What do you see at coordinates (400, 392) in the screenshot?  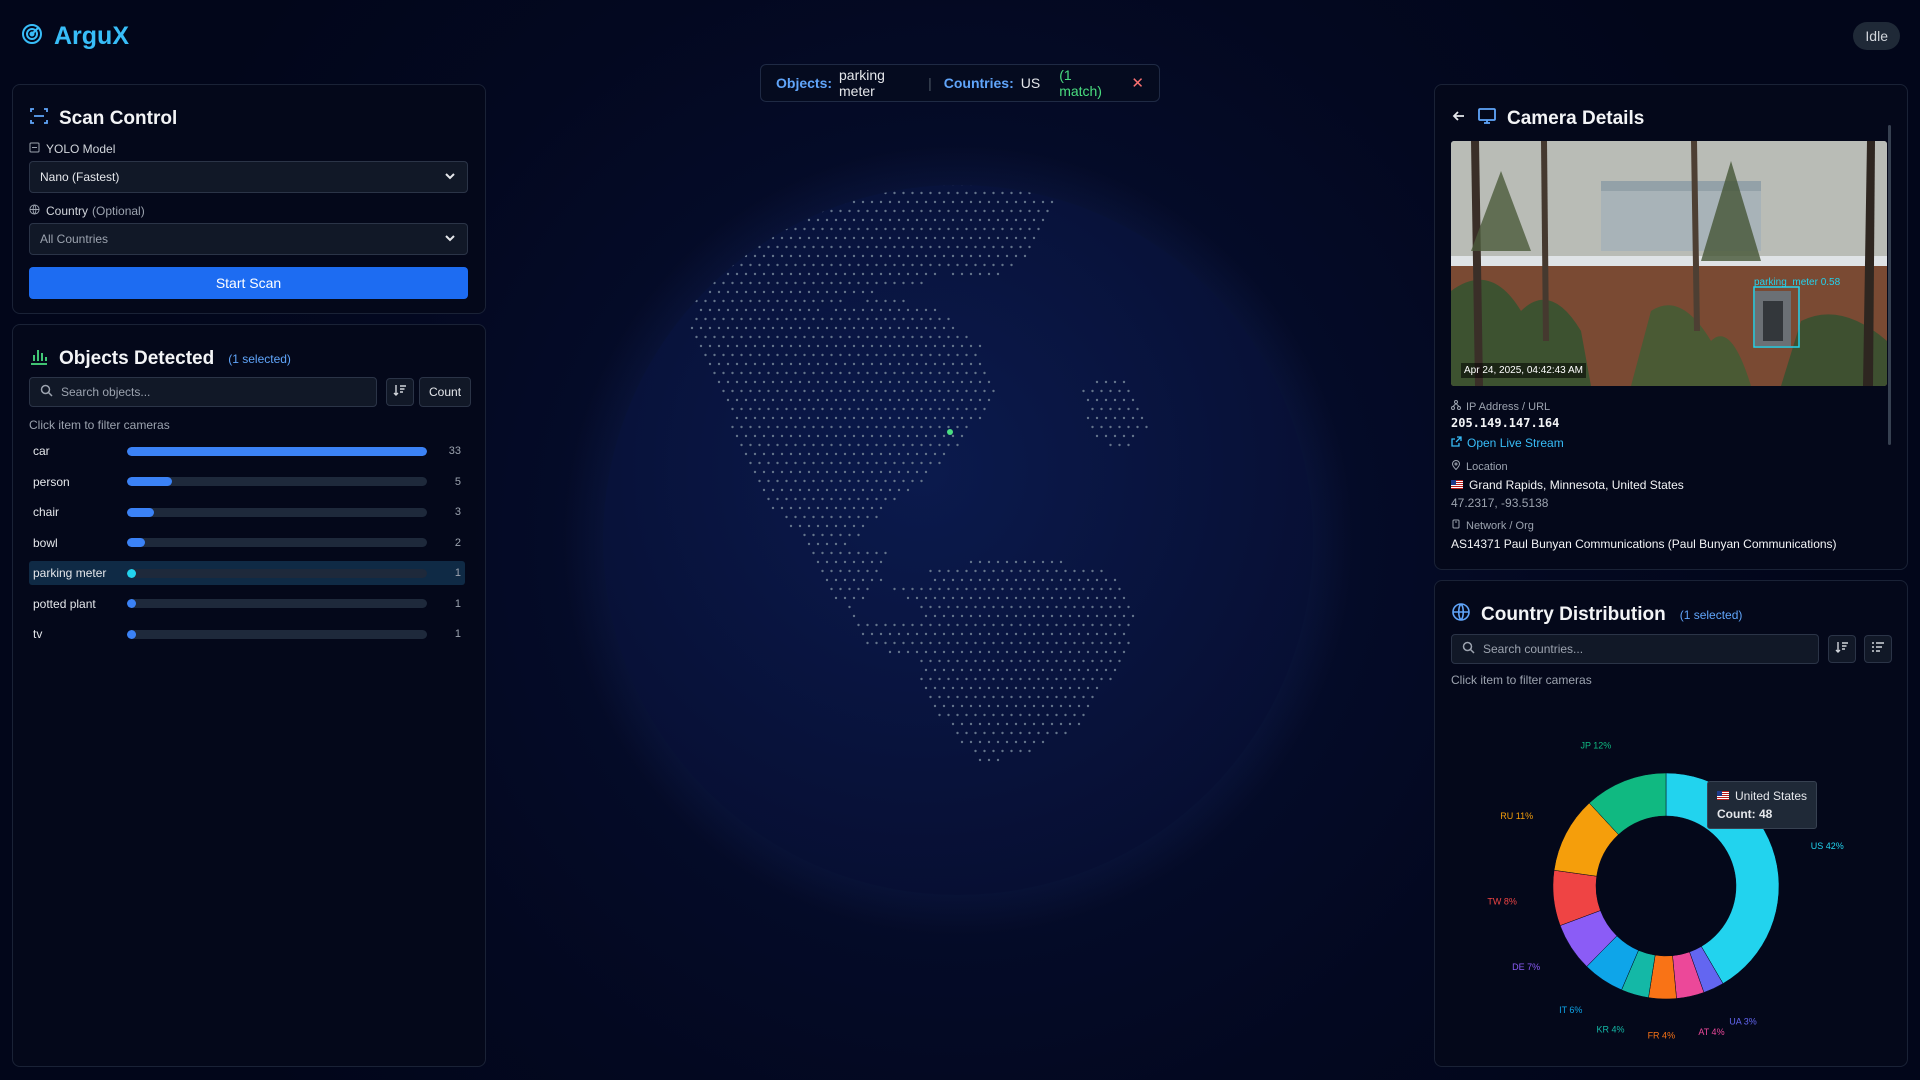 I see `sort-order-button` at bounding box center [400, 392].